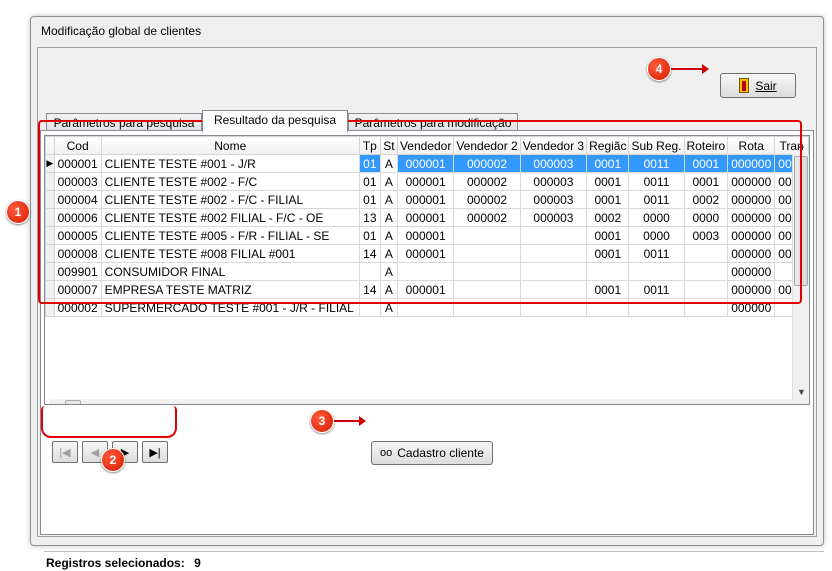  Describe the element at coordinates (788, 403) in the screenshot. I see `scroll-right-icon: ▶` at that location.